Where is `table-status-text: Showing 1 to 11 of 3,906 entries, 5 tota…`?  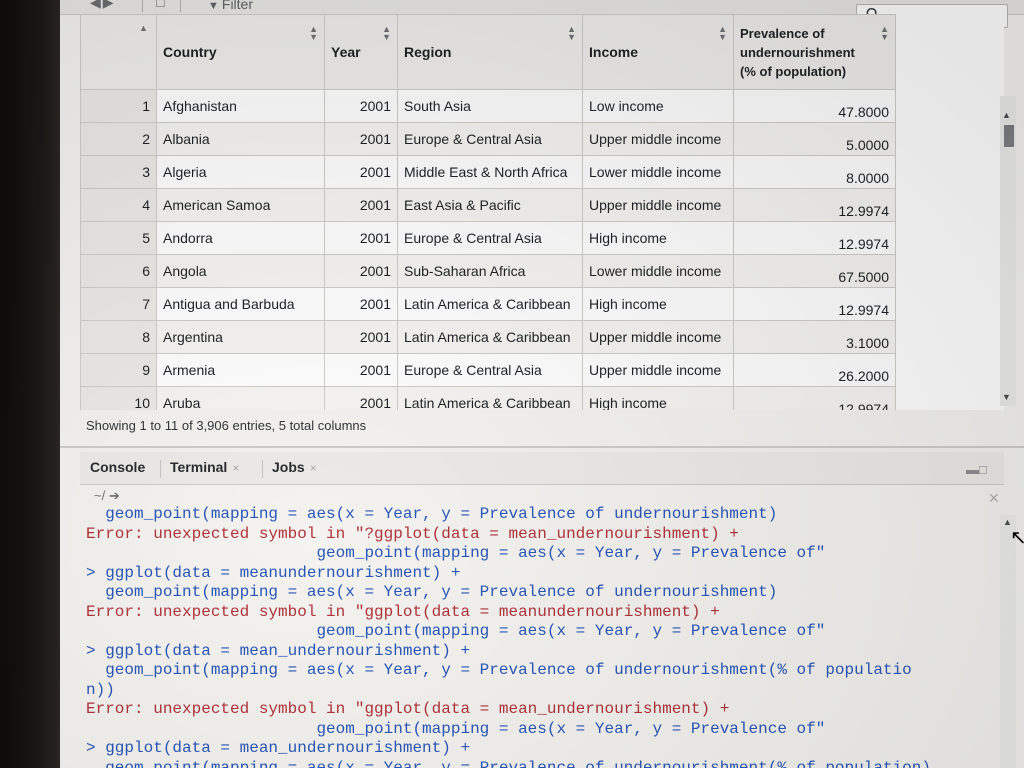 table-status-text: Showing 1 to 11 of 3,906 entries, 5 tota… is located at coordinates (226, 425).